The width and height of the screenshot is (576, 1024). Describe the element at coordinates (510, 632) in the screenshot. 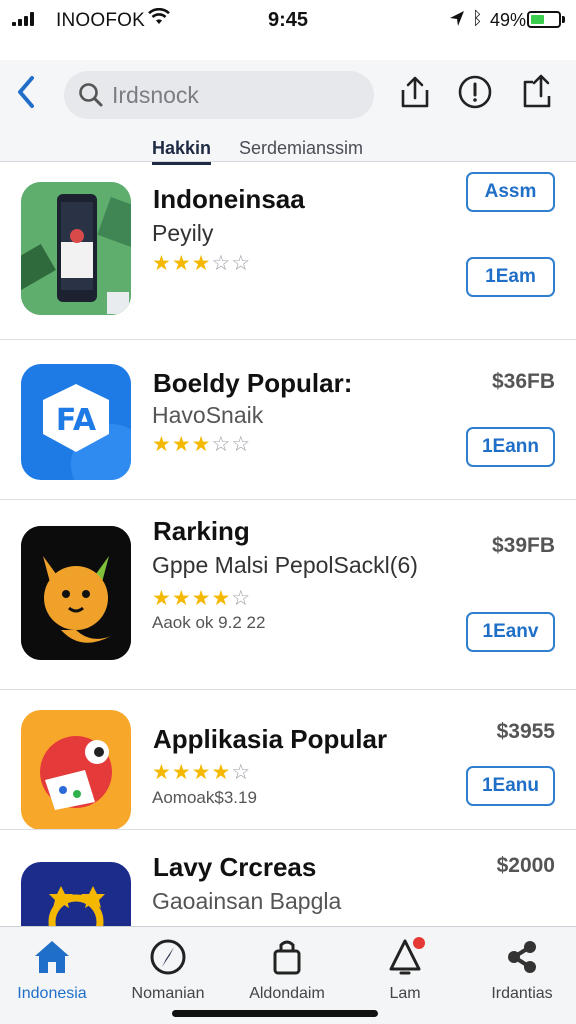

I see `app-get-button: 1Eanv` at that location.